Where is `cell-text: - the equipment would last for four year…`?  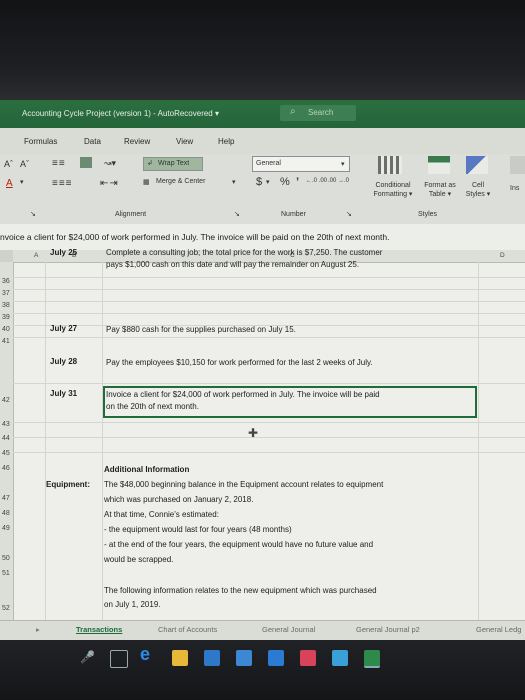 cell-text: - the equipment would last for four year… is located at coordinates (198, 529).